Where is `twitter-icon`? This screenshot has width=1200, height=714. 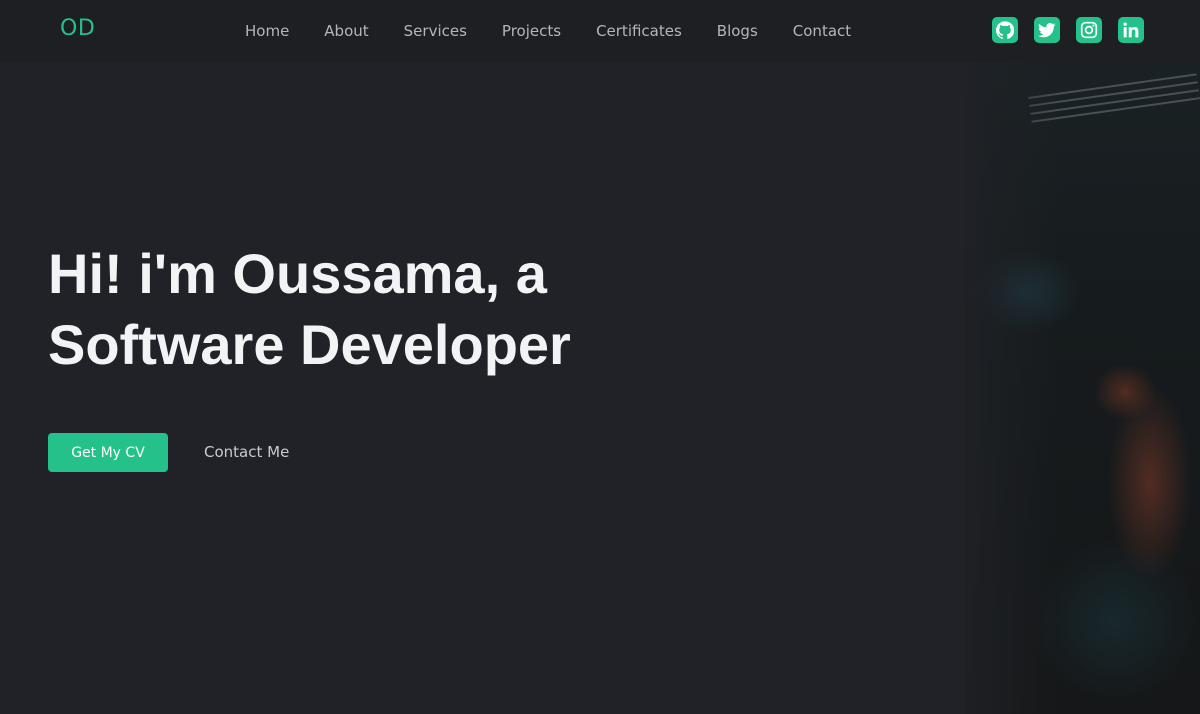
twitter-icon is located at coordinates (1047, 30).